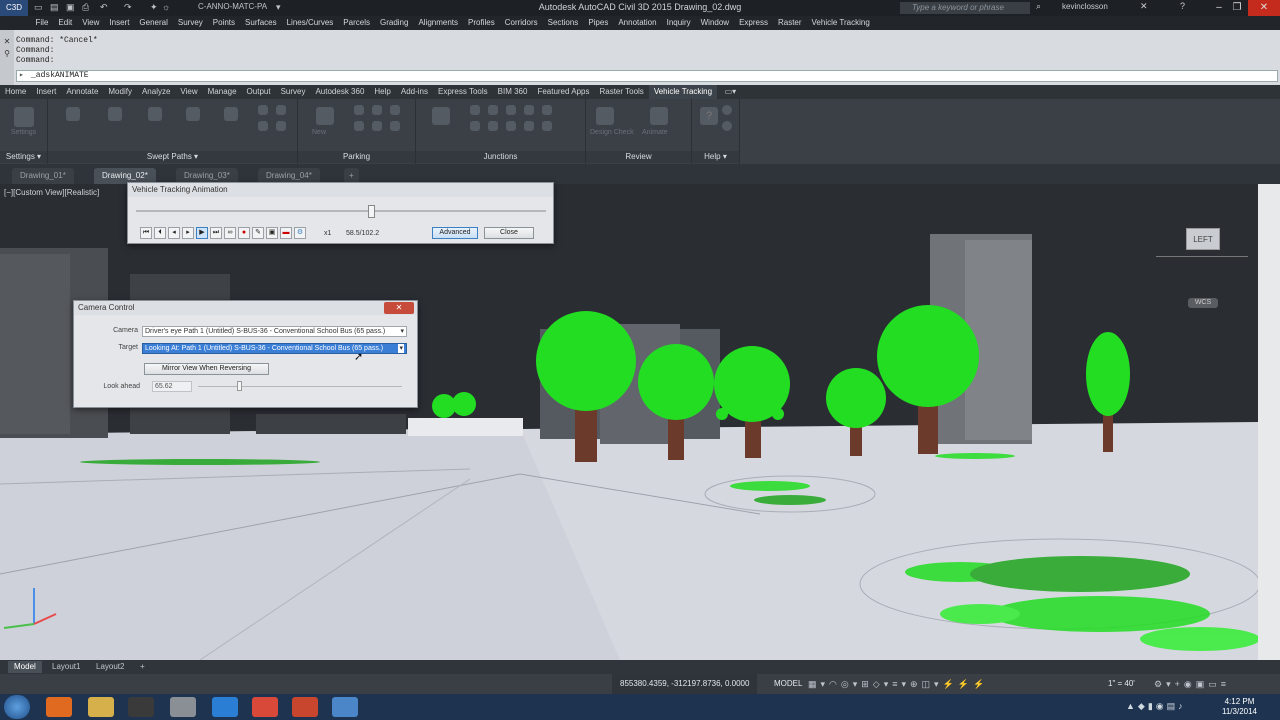 The image size is (1280, 720). Describe the element at coordinates (1085, 6) in the screenshot. I see `user-name: kevinclosson` at that location.